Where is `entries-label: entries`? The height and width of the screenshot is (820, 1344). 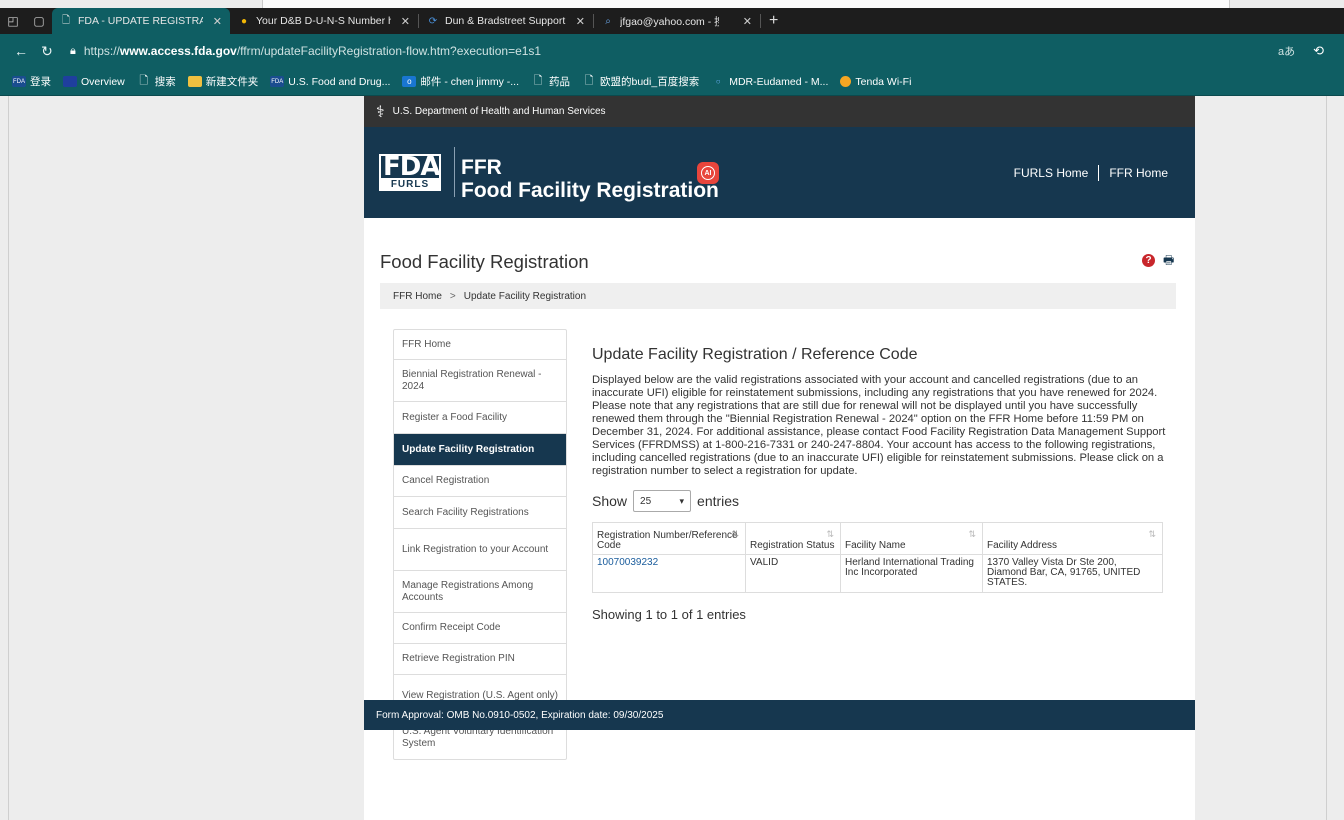
entries-label: entries is located at coordinates (718, 501).